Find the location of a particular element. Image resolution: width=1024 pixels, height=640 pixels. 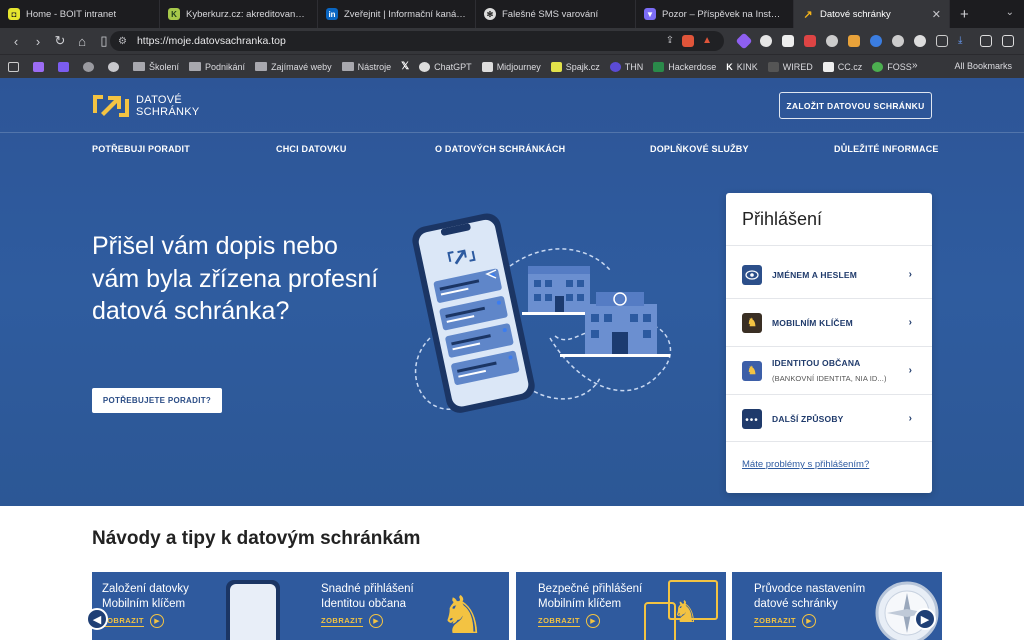

bookmark-cc: CC.cz is located at coordinates (842, 66).